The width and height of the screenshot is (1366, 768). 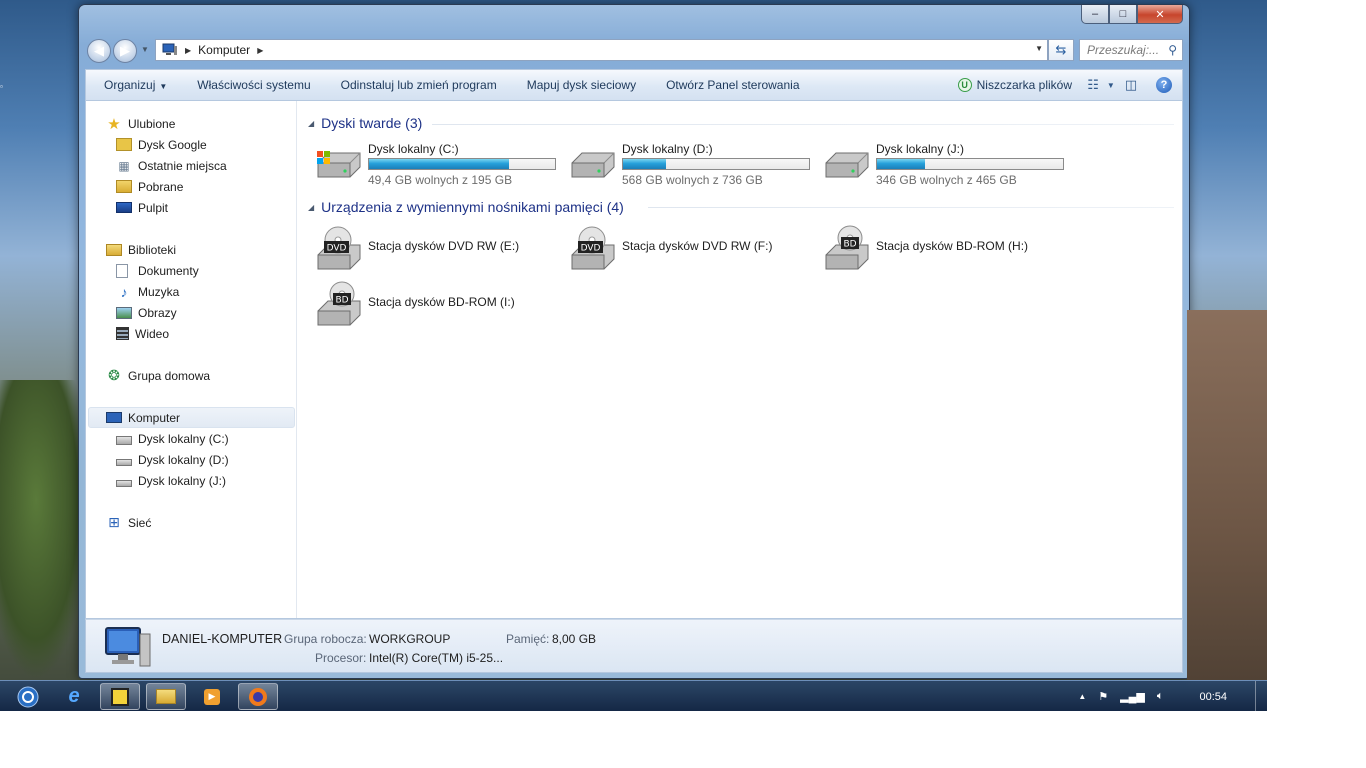 What do you see at coordinates (152, 123) in the screenshot?
I see `sidebar-favorites-label: Ulubione` at bounding box center [152, 123].